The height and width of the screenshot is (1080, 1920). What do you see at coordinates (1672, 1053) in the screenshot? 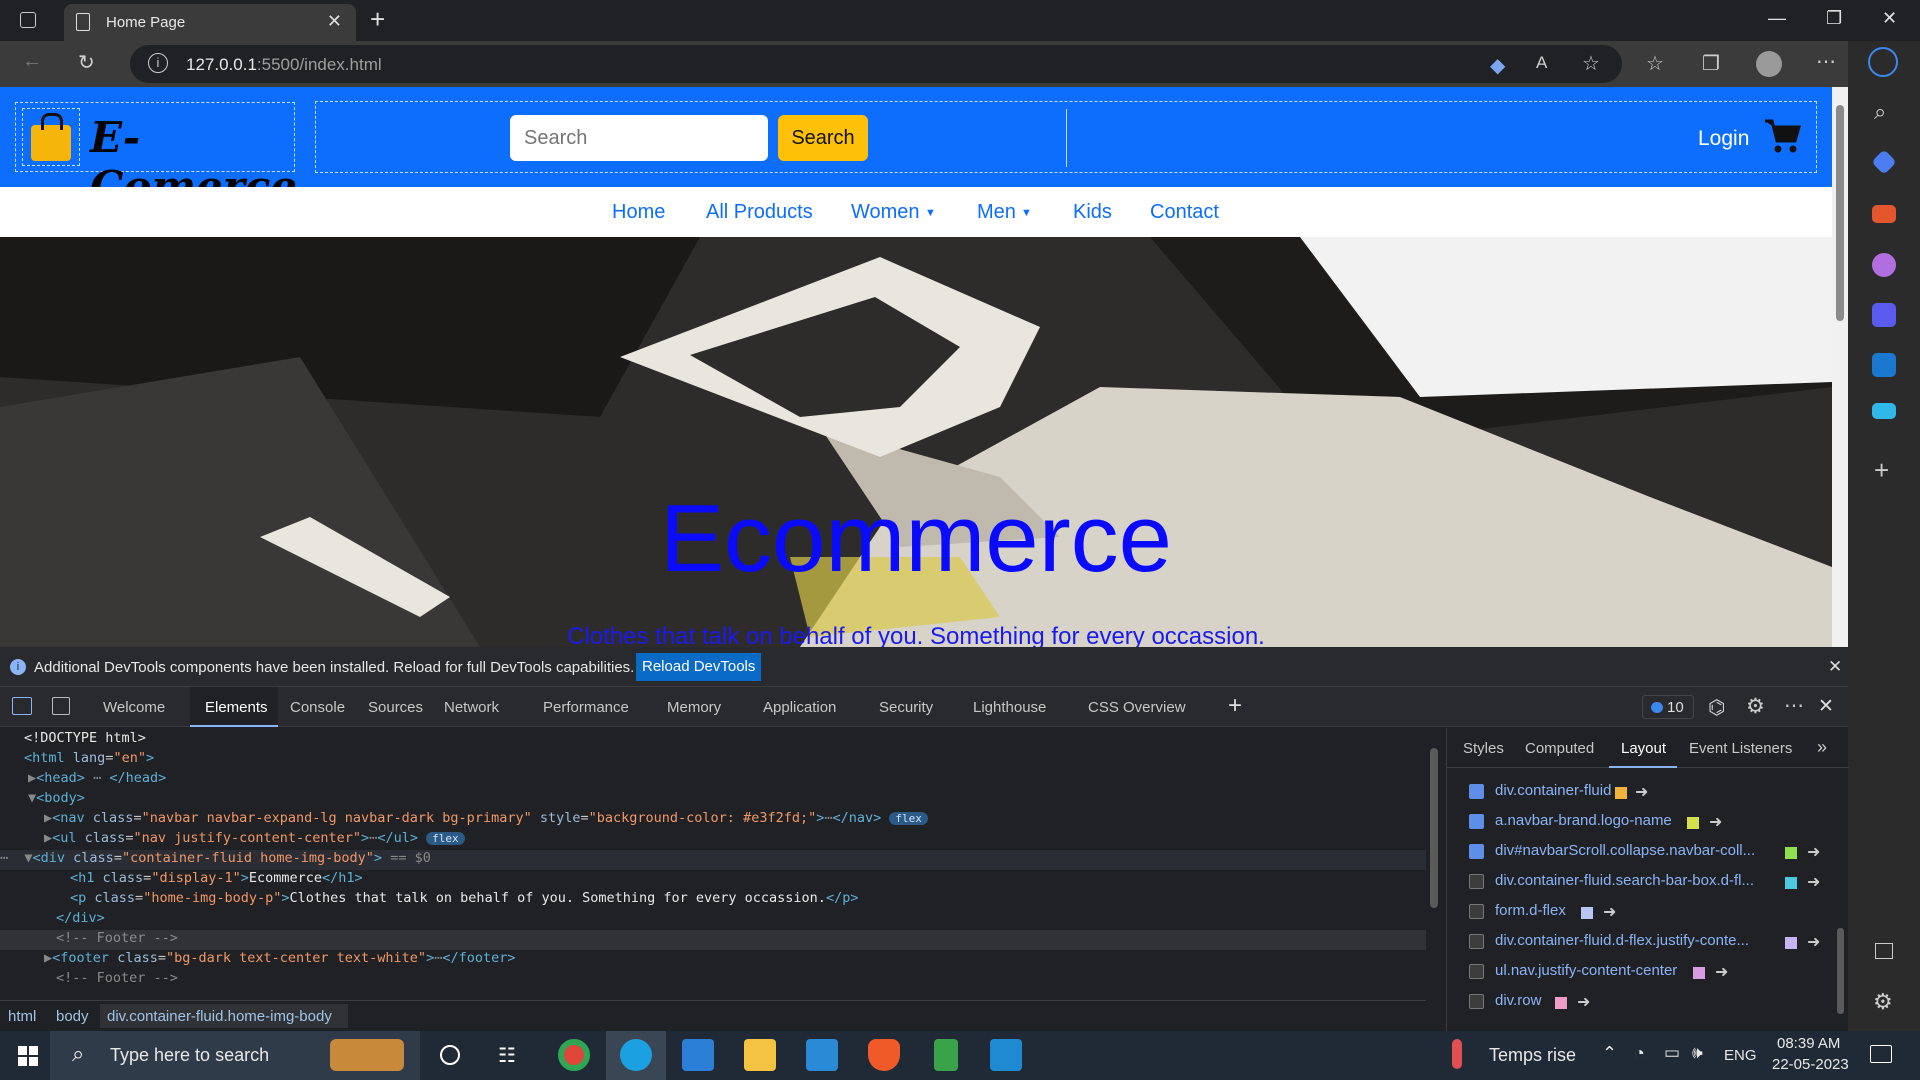
I see `battery-icon: ▭` at bounding box center [1672, 1053].